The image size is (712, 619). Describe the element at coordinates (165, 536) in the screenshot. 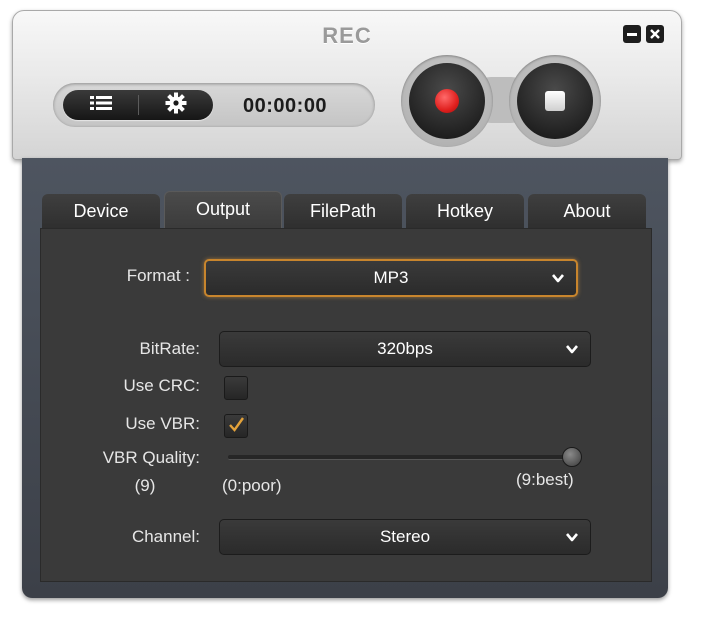

I see `channel-label: Channel:` at that location.